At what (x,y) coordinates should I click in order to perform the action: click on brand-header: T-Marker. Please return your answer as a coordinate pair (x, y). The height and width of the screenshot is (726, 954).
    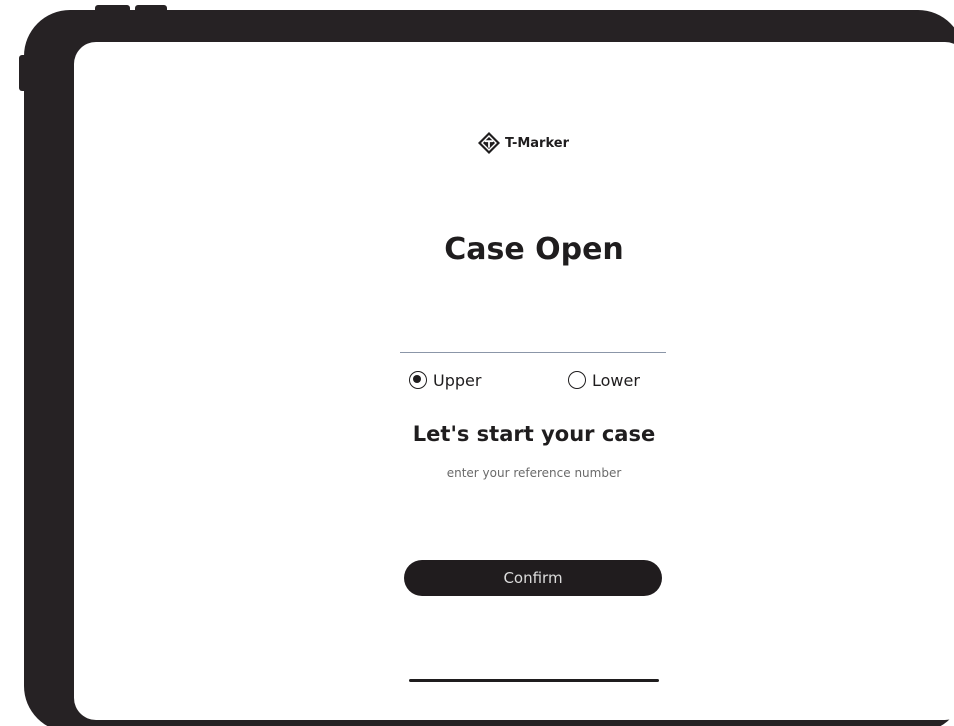
    Looking at the image, I should click on (523, 143).